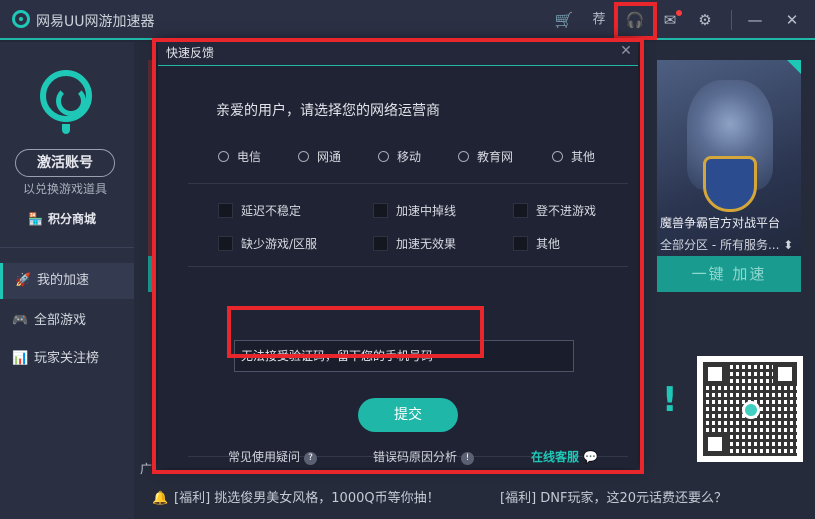 The width and height of the screenshot is (815, 519). Describe the element at coordinates (95, 22) in the screenshot. I see `app-title: 网易UU网游加速器` at that location.